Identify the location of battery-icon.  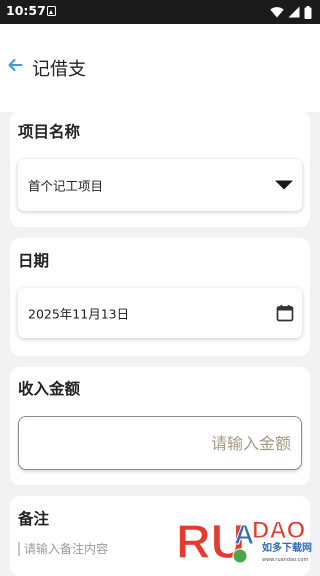
(308, 12).